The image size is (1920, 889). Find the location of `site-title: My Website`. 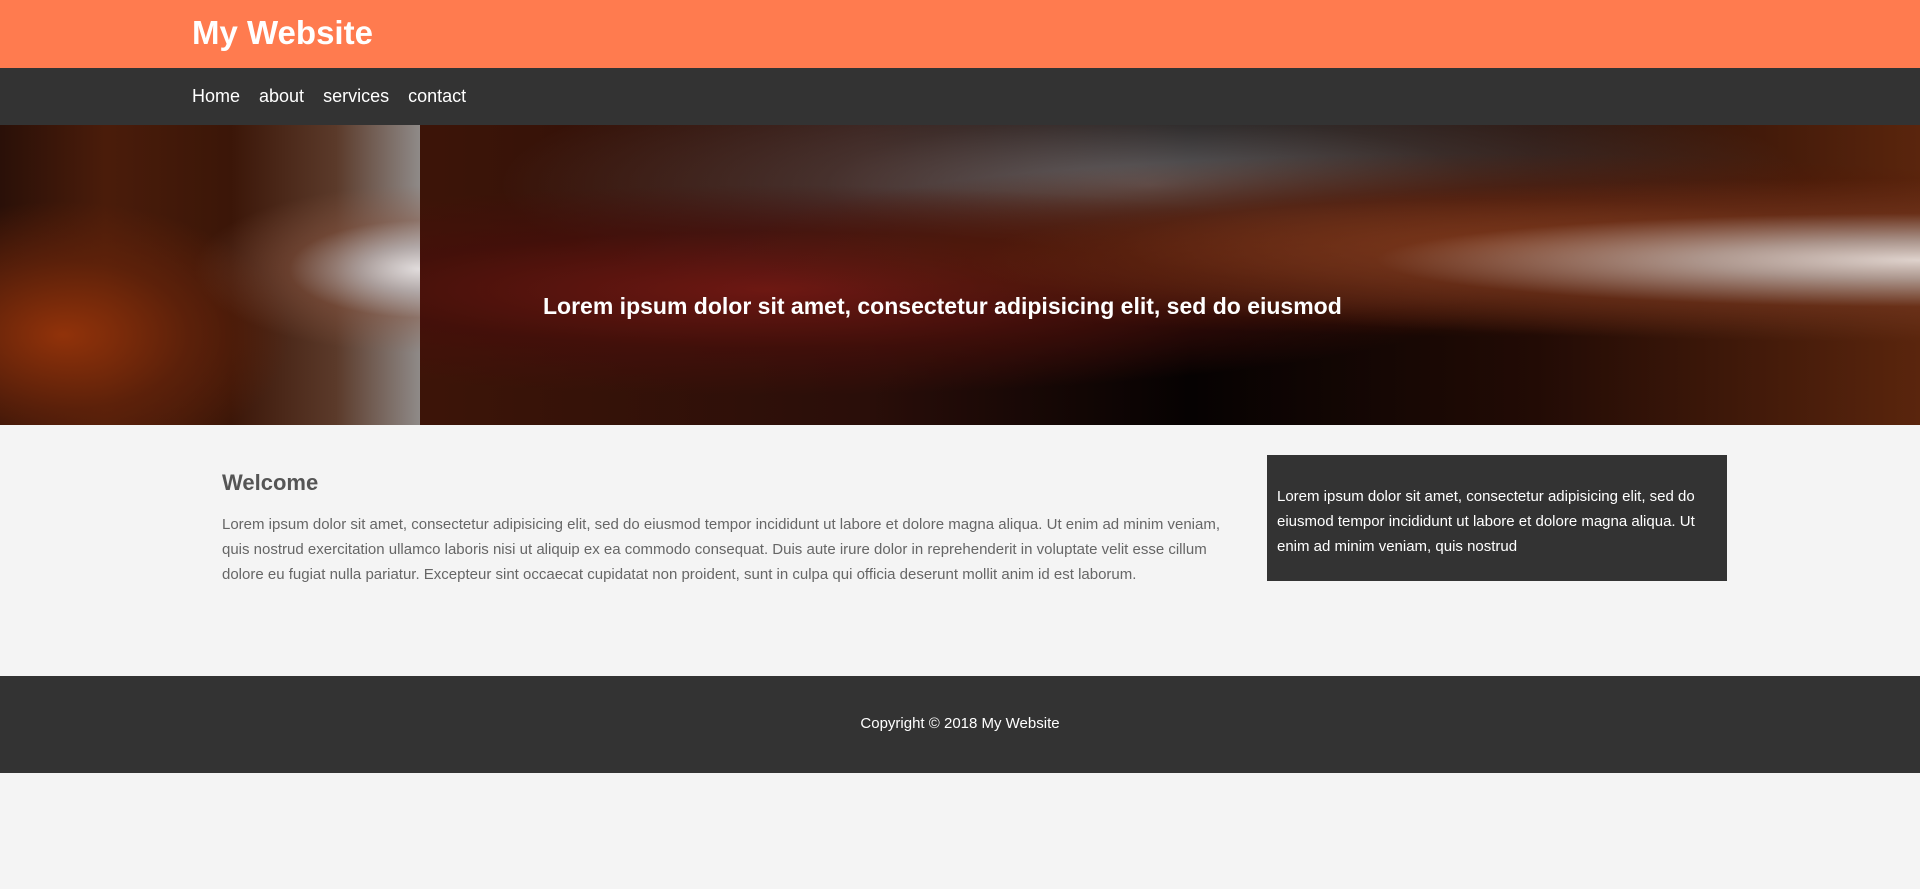

site-title: My Website is located at coordinates (282, 33).